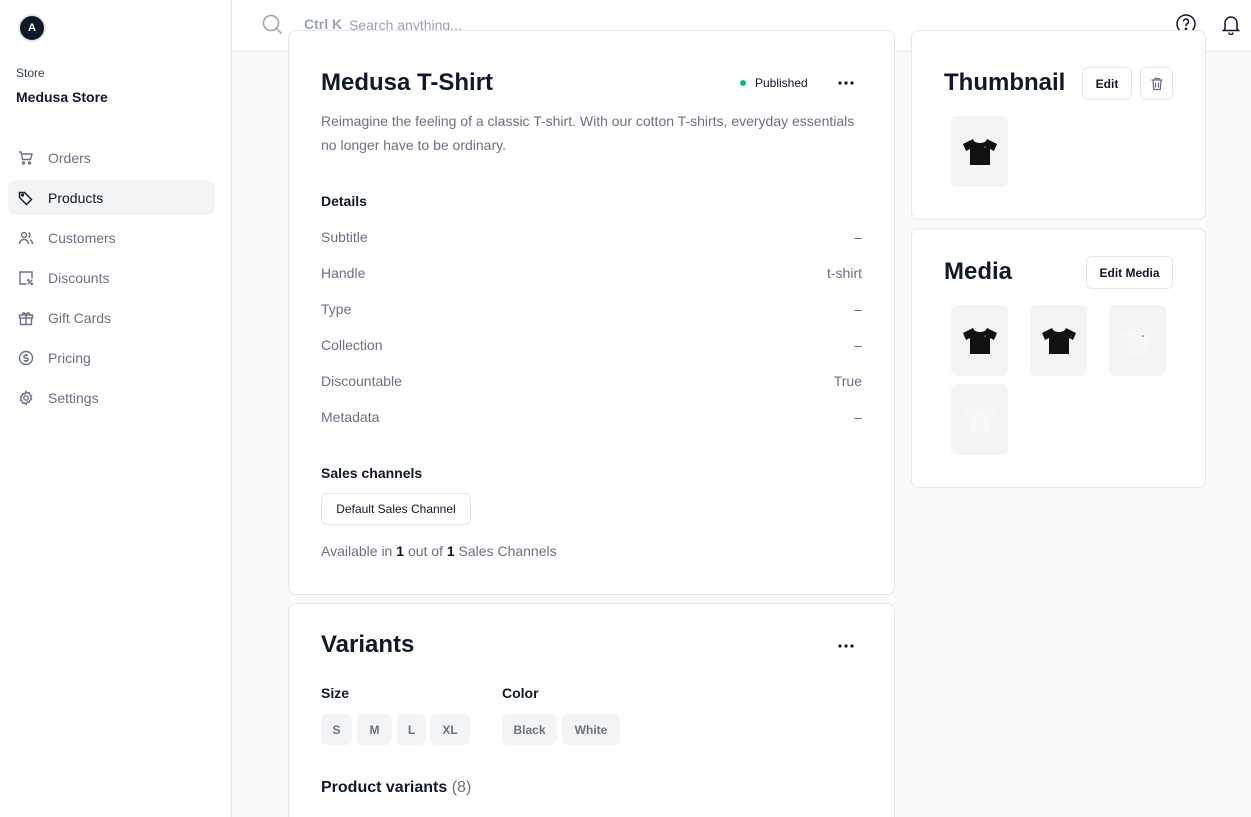 This screenshot has height=817, width=1251. What do you see at coordinates (26, 397) in the screenshot?
I see `gear-icon` at bounding box center [26, 397].